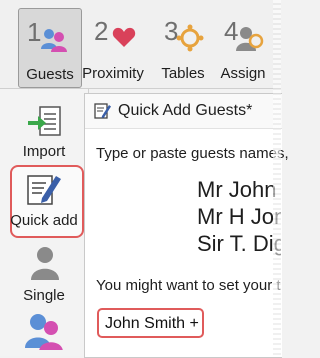 The image size is (320, 358). I want to click on quick-add-button: Quick add, so click(44, 200).